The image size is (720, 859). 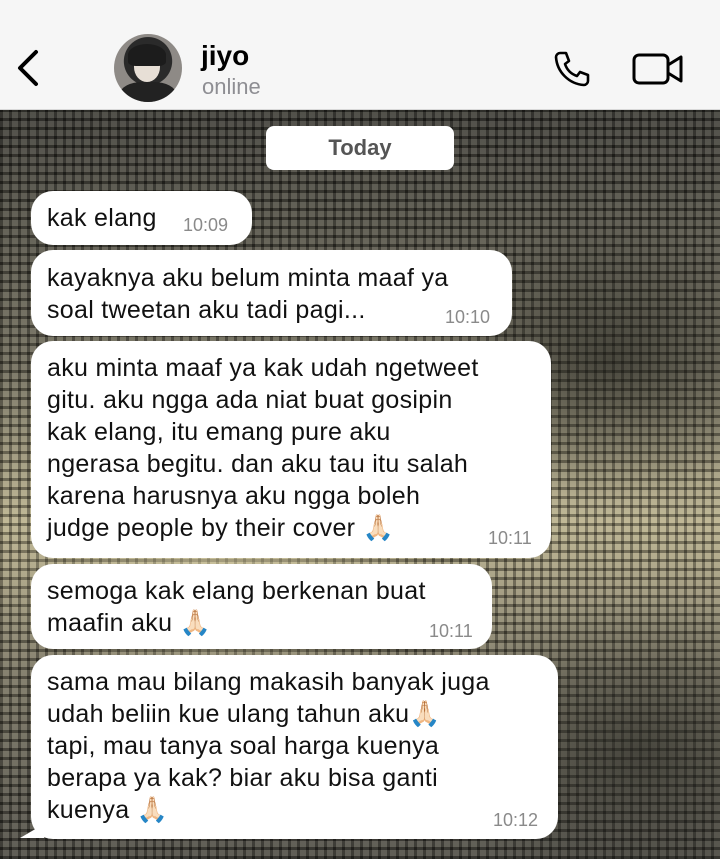 I want to click on contact-status: online, so click(x=231, y=86).